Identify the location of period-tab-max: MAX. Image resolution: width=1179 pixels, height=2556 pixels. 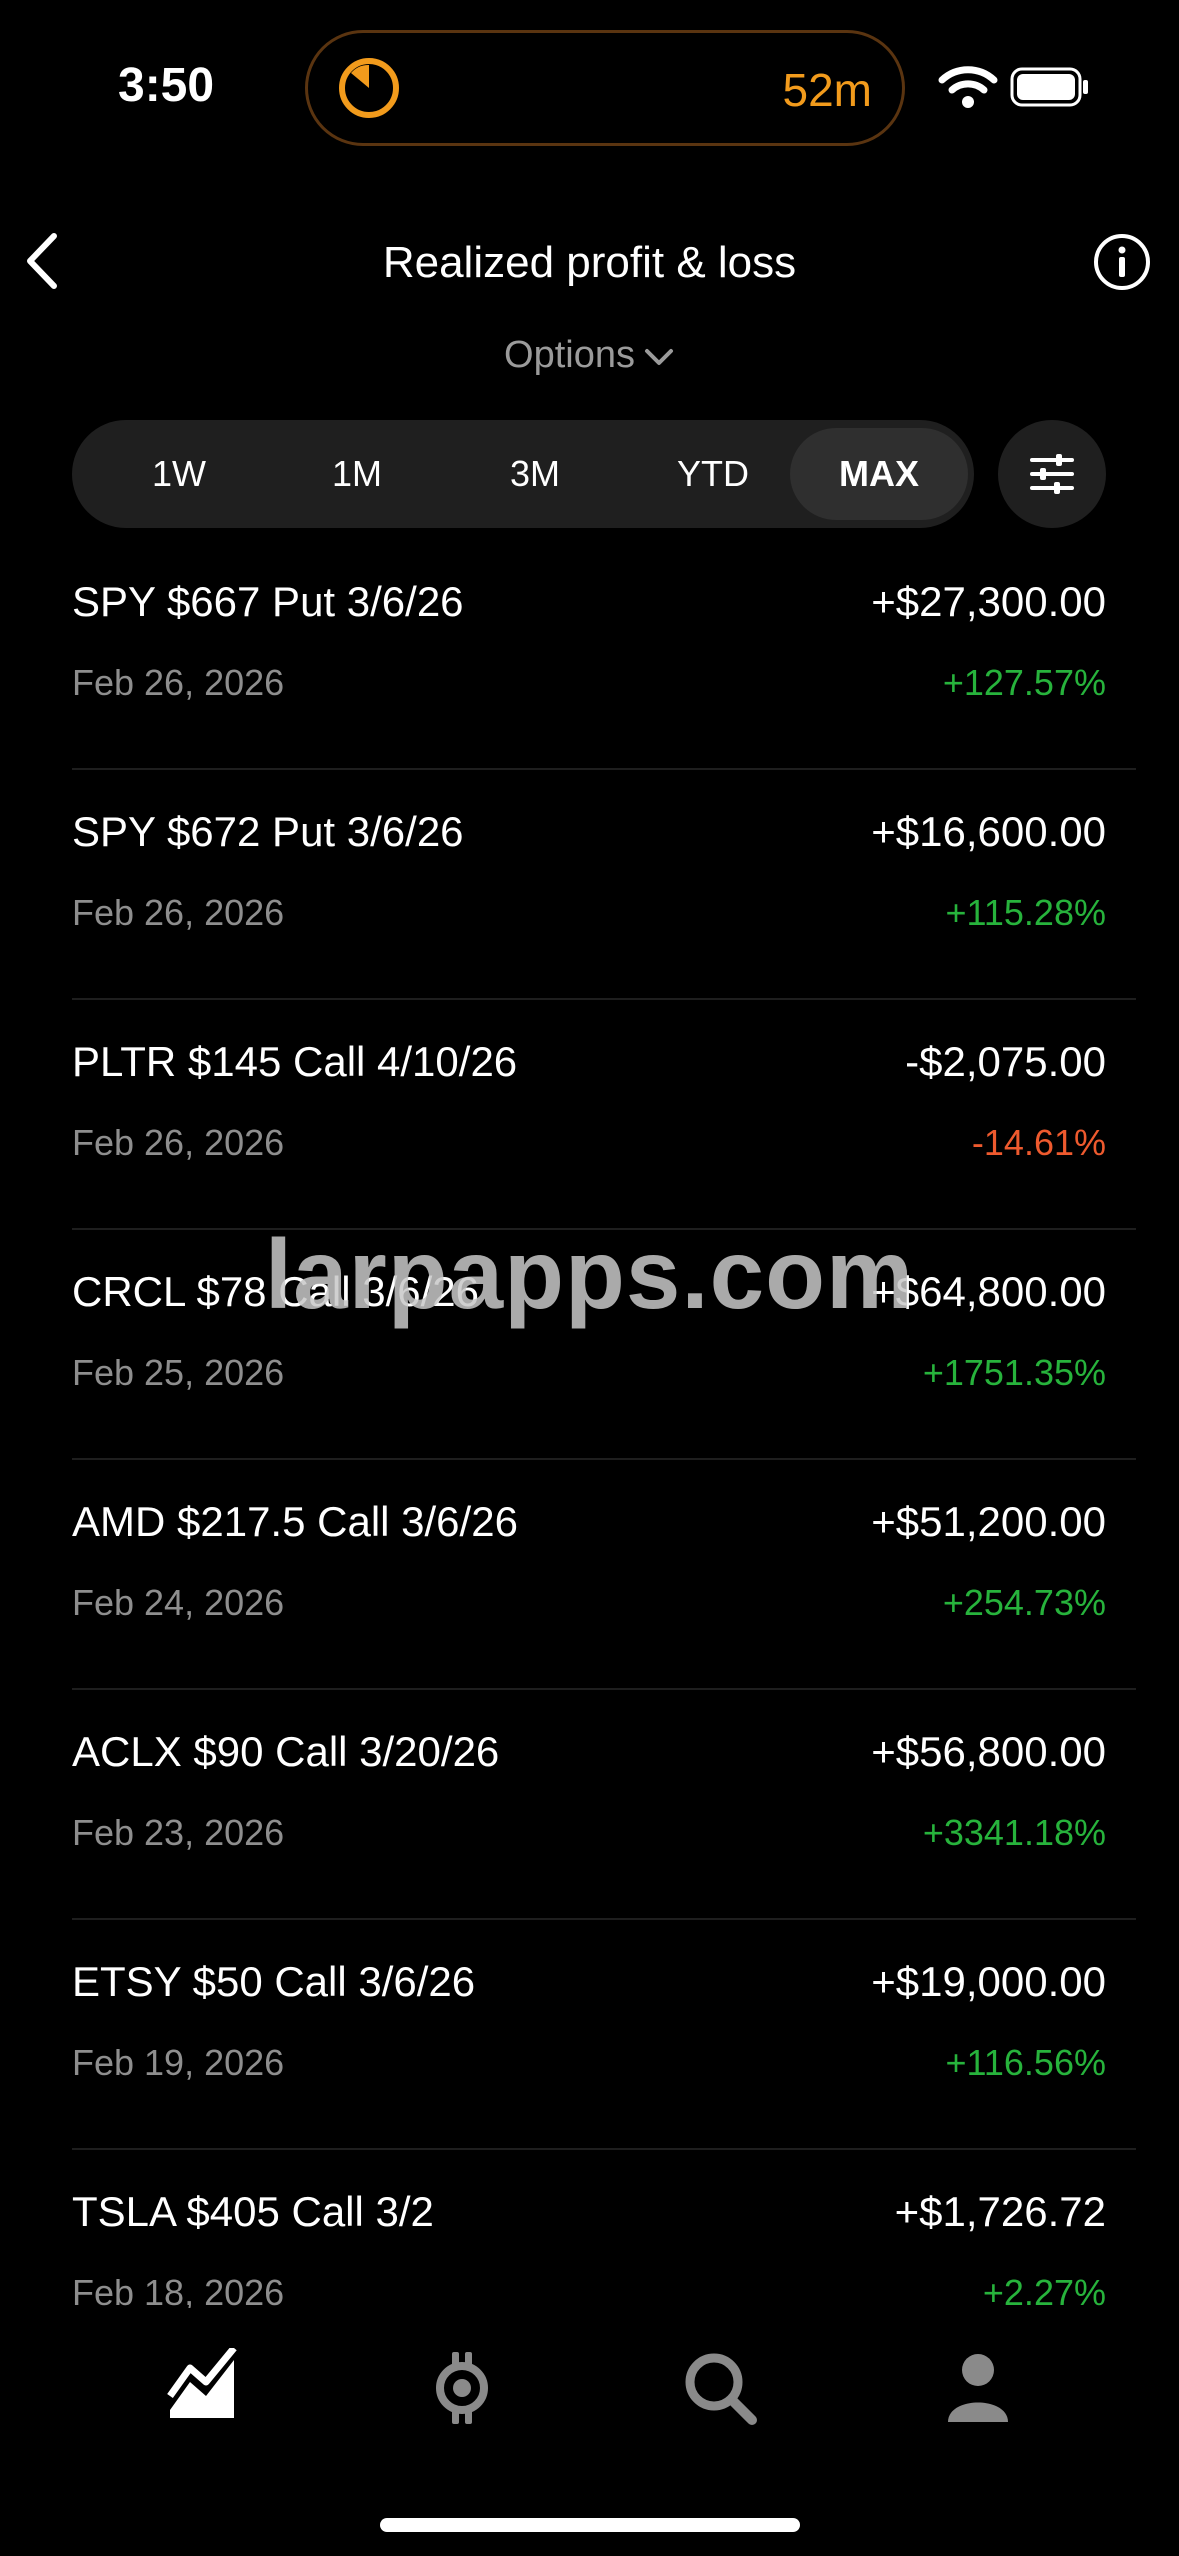
(879, 474).